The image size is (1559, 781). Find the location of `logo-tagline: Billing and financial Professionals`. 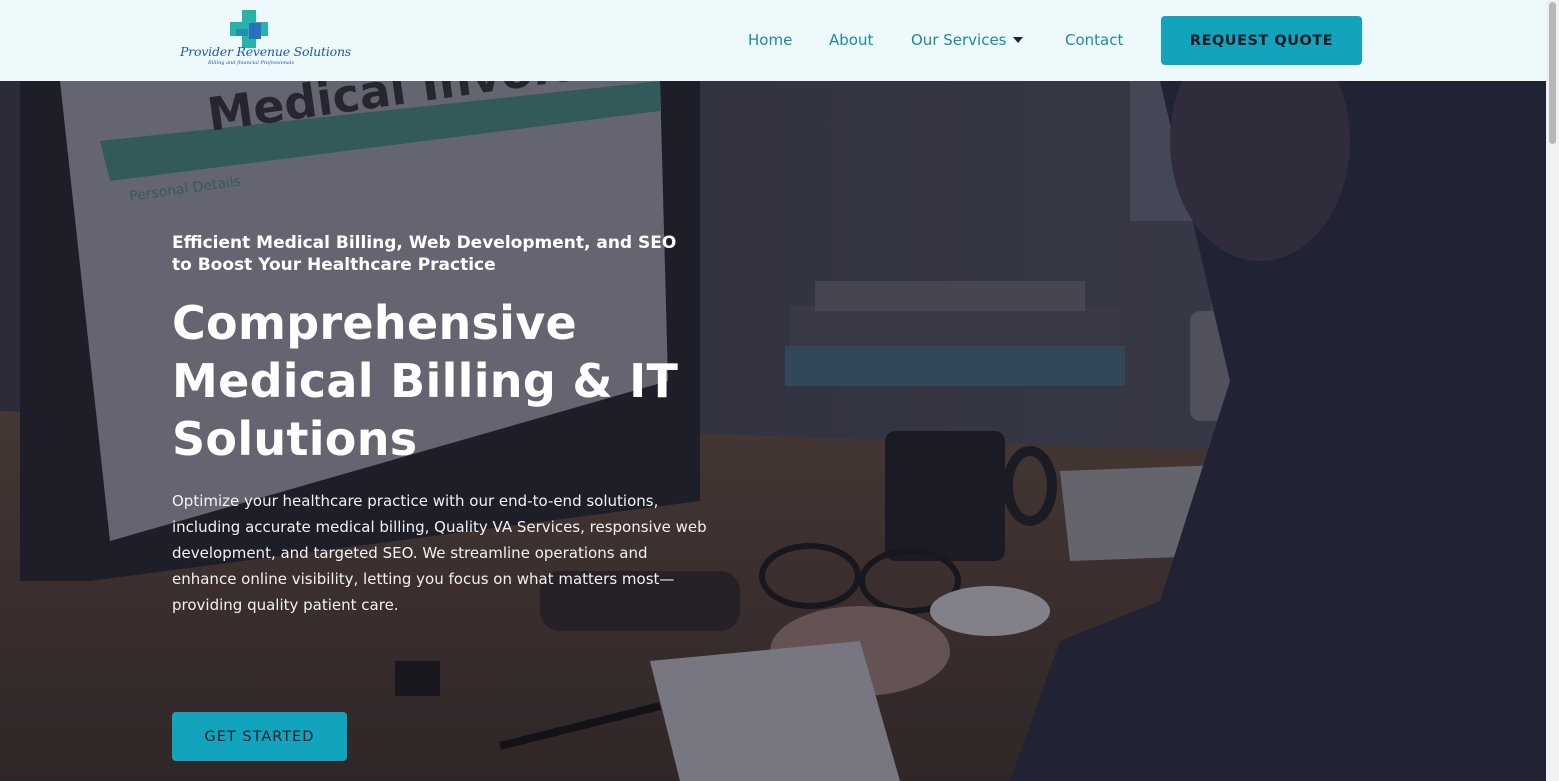

logo-tagline: Billing and financial Professionals is located at coordinates (251, 63).